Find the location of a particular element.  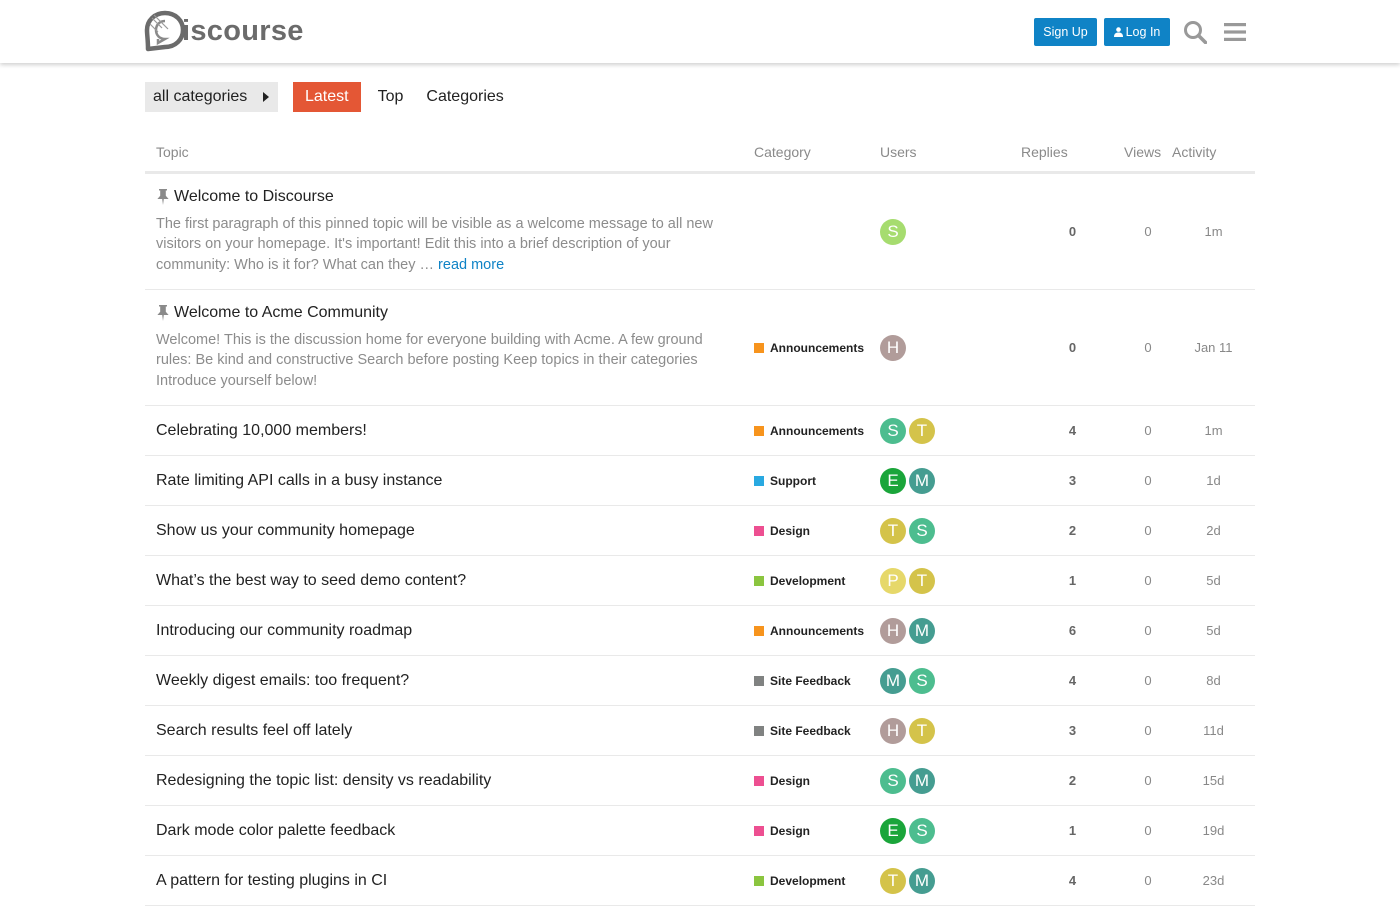

tab-latest: Latest is located at coordinates (327, 97).